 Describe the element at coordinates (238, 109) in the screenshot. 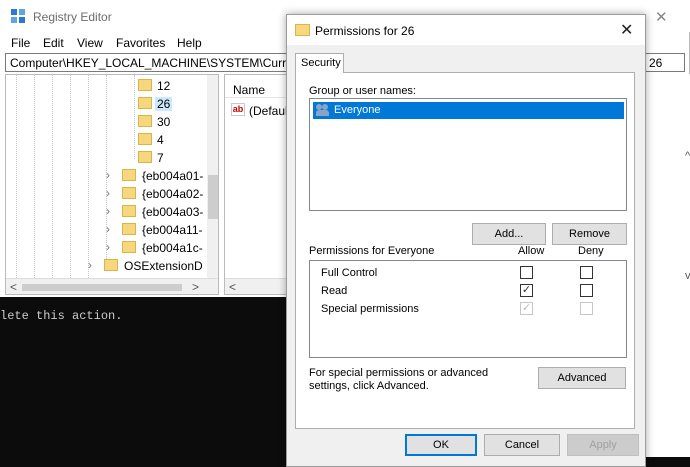

I see `string-value-icon: ab` at that location.